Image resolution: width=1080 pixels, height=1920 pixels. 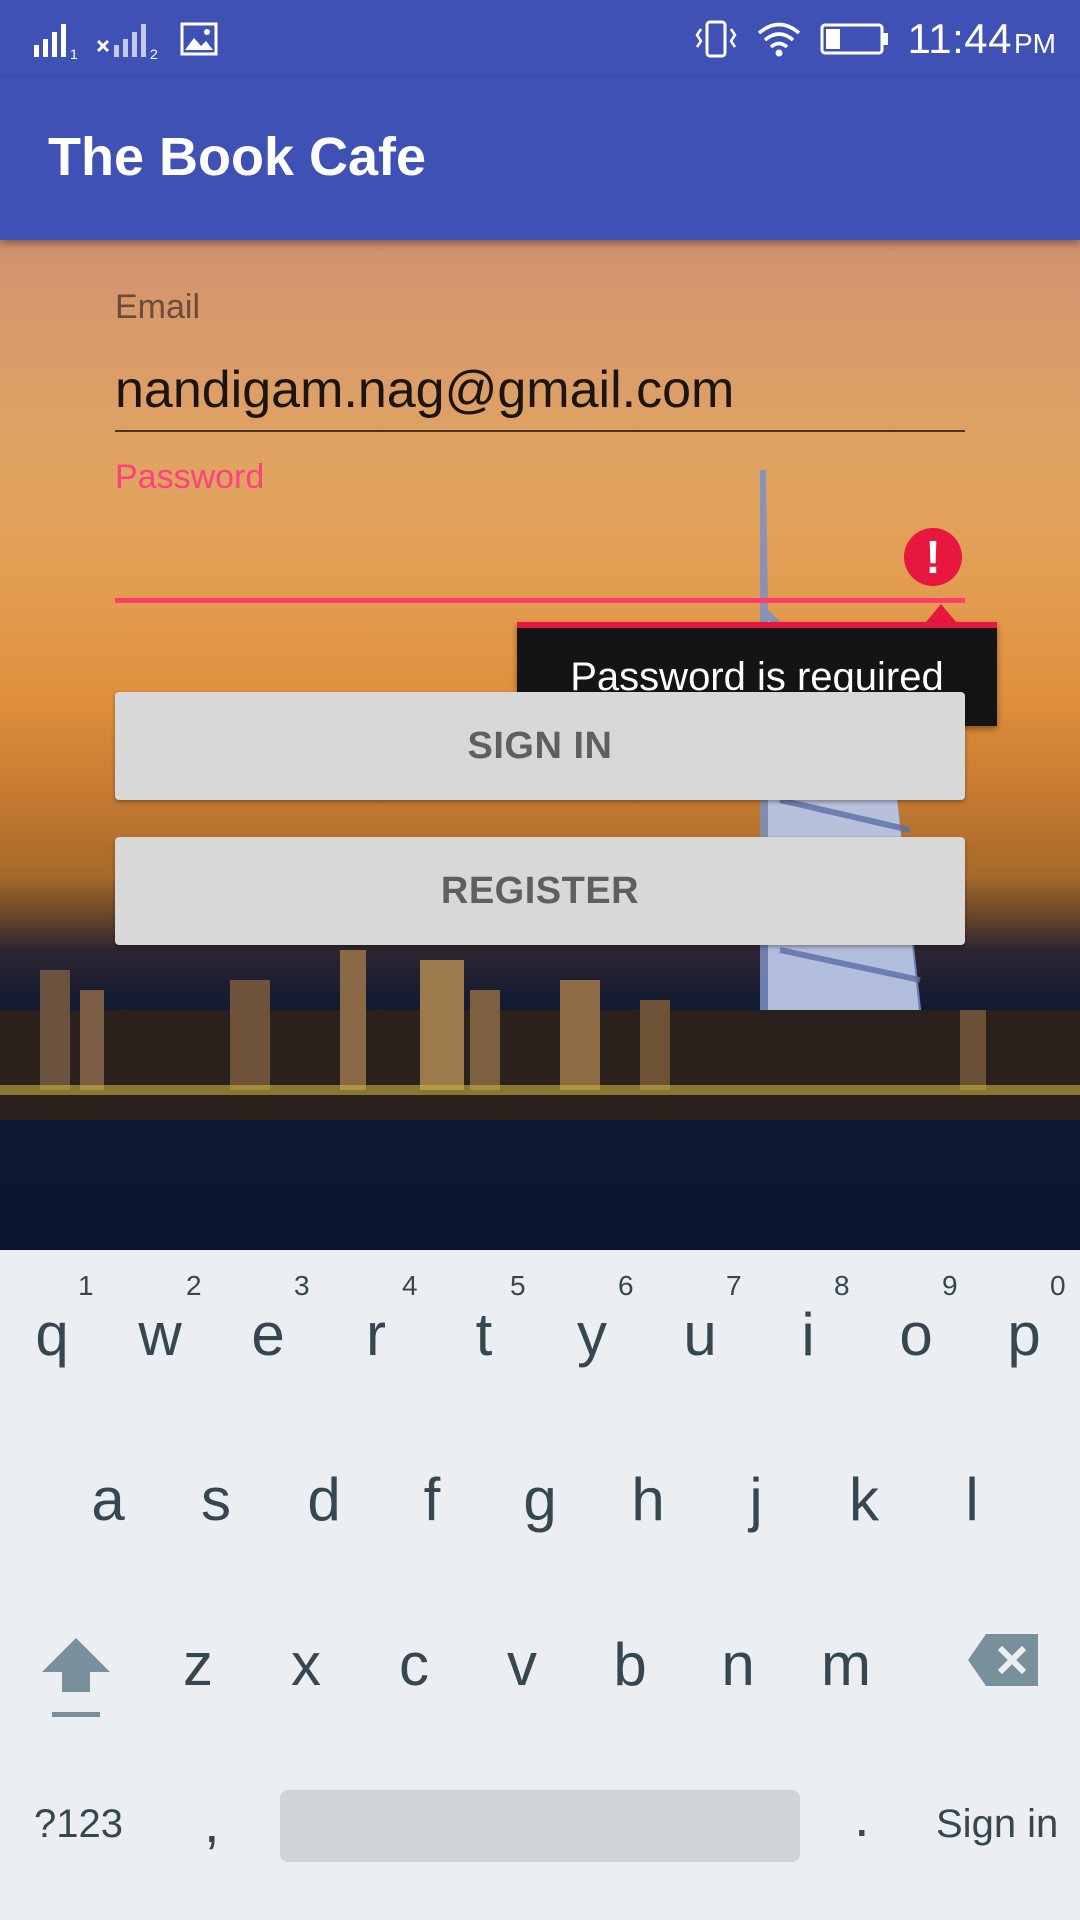 I want to click on key-j: j, so click(x=756, y=1499).